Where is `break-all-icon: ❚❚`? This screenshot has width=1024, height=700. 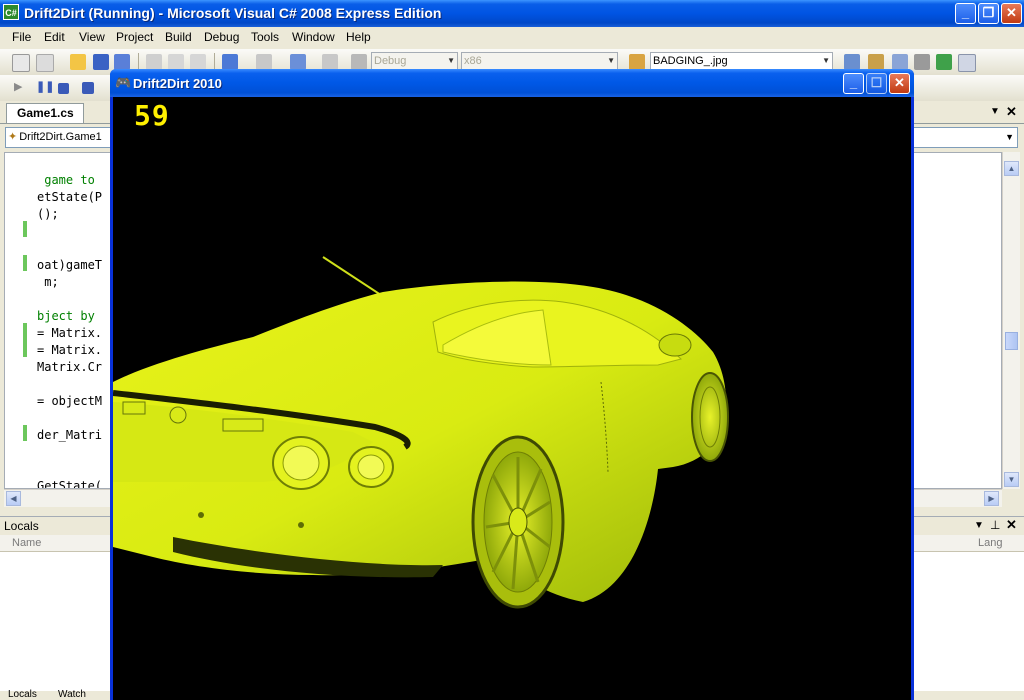 break-all-icon: ❚❚ is located at coordinates (45, 88).